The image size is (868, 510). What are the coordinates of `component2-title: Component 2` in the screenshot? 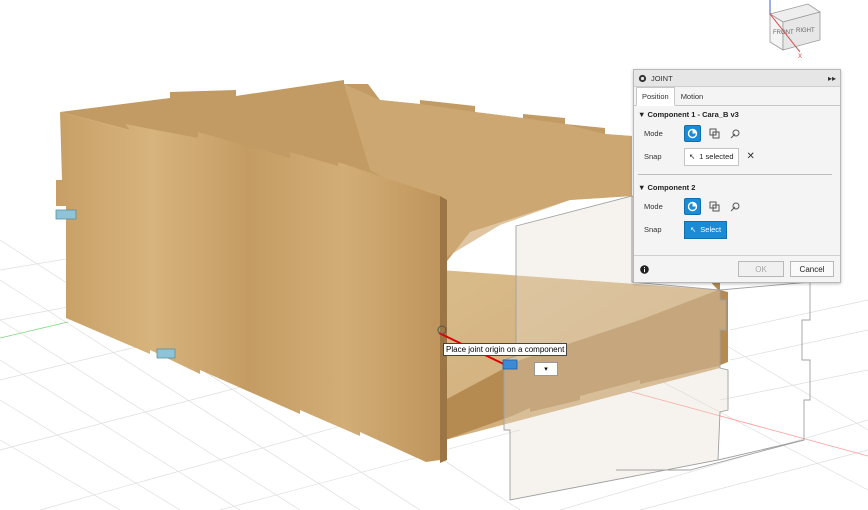 It's located at (671, 187).